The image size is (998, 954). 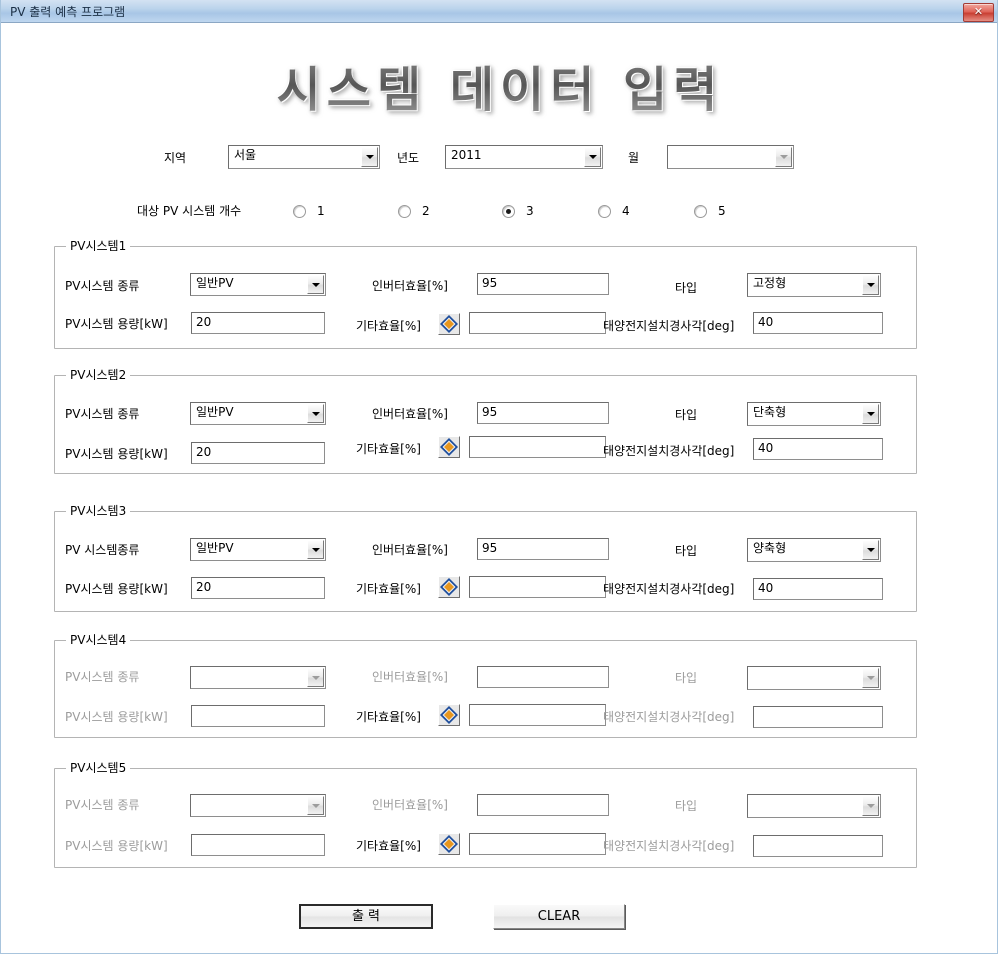 What do you see at coordinates (669, 451) in the screenshot?
I see `tilt-label-2: 태양전지설치경사각[deg]` at bounding box center [669, 451].